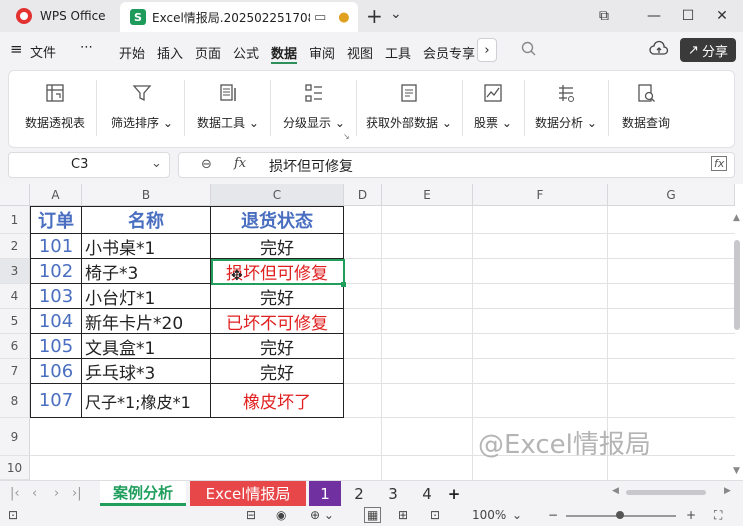 The height and width of the screenshot is (526, 743). I want to click on return-status-cell: 已坏不可修复, so click(277, 321).